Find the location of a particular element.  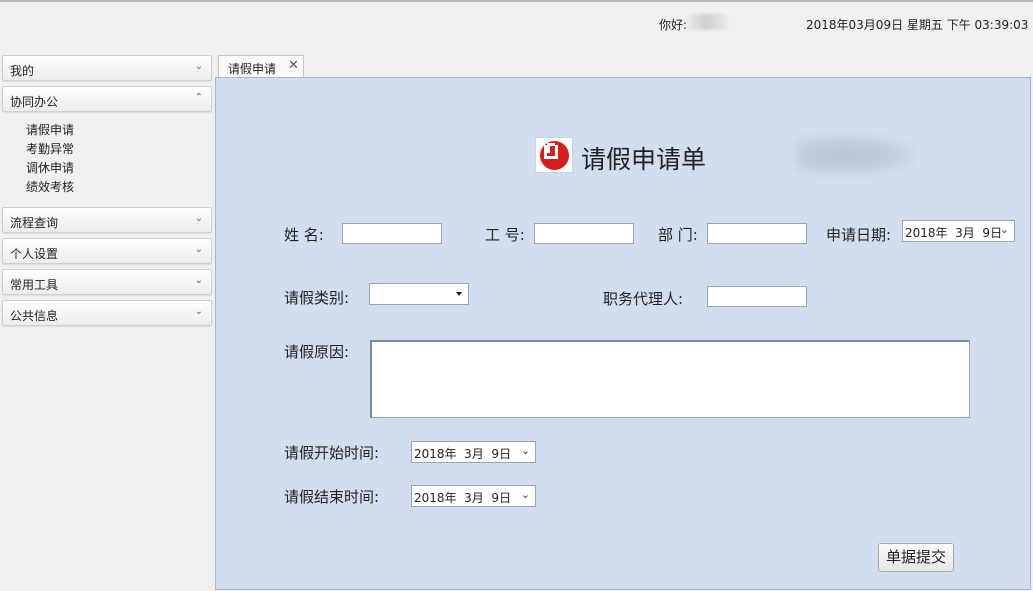

sidebar-section-label: 个人设置 is located at coordinates (34, 254).